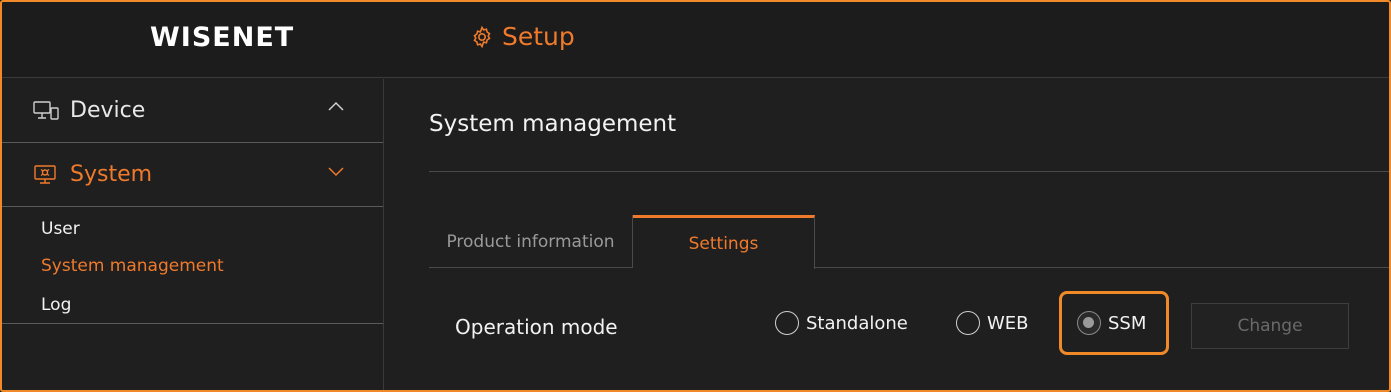 This screenshot has width=1391, height=392. Describe the element at coordinates (1270, 326) in the screenshot. I see `change-button: Change` at that location.